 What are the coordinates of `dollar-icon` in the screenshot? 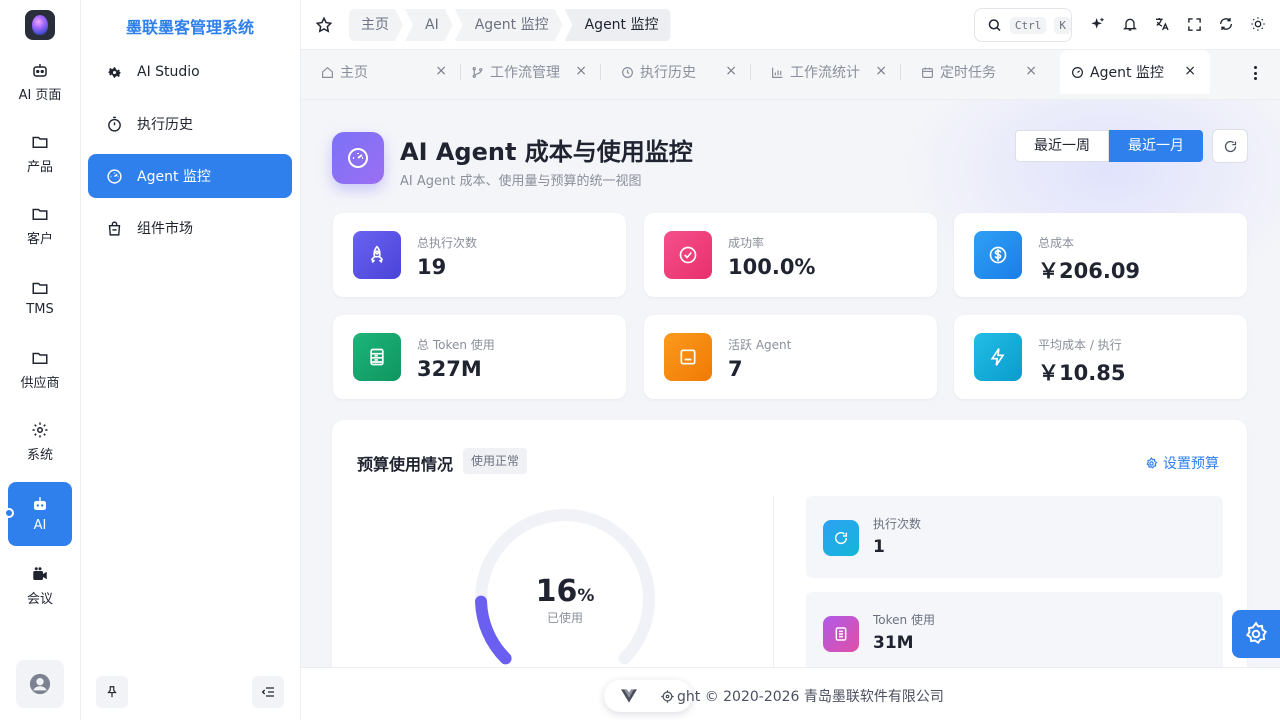 It's located at (998, 255).